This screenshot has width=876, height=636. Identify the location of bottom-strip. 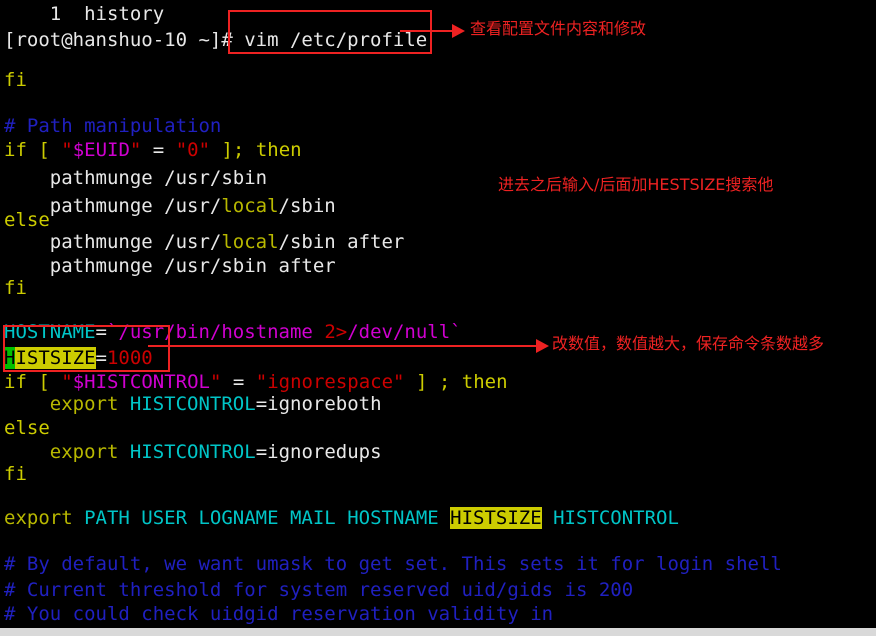
(438, 632).